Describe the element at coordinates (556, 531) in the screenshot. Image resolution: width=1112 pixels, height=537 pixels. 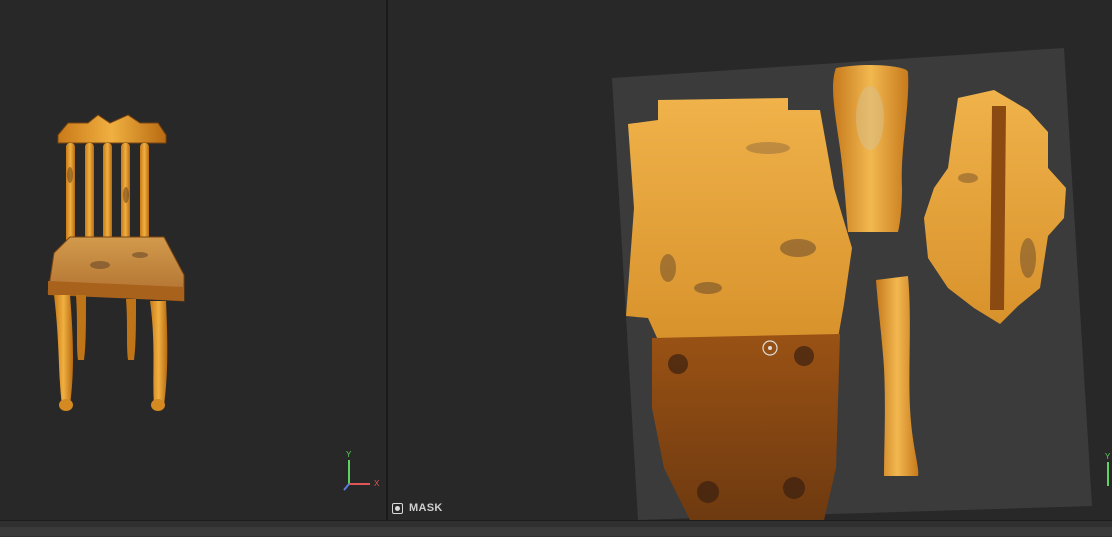
I see `status-bar-track` at that location.